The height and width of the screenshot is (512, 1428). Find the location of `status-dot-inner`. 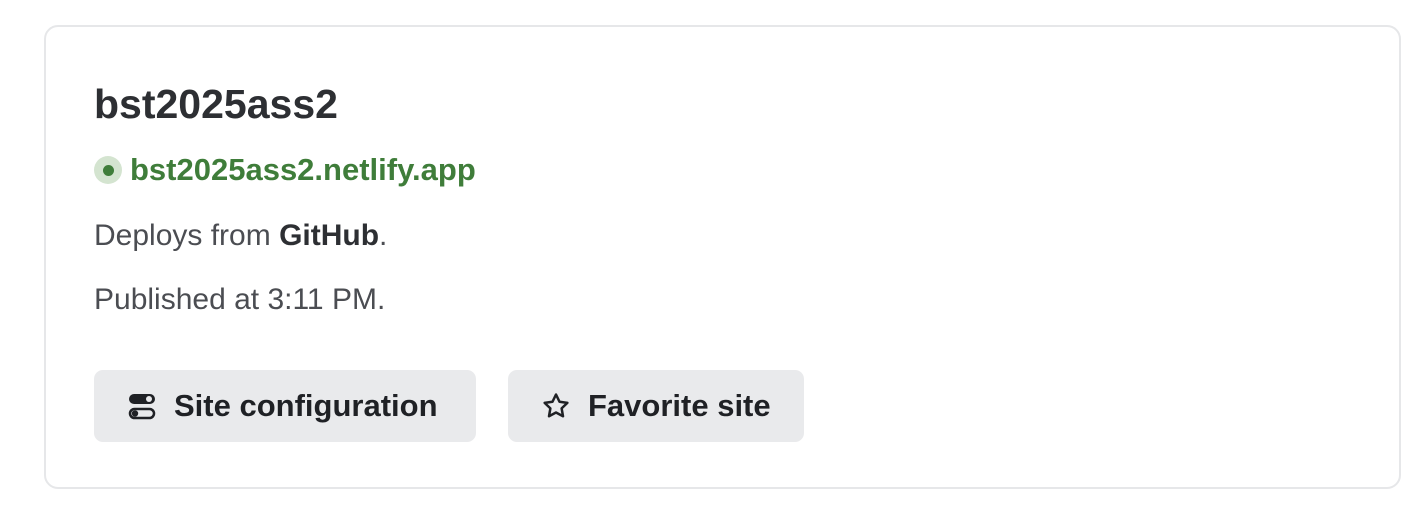

status-dot-inner is located at coordinates (108, 170).